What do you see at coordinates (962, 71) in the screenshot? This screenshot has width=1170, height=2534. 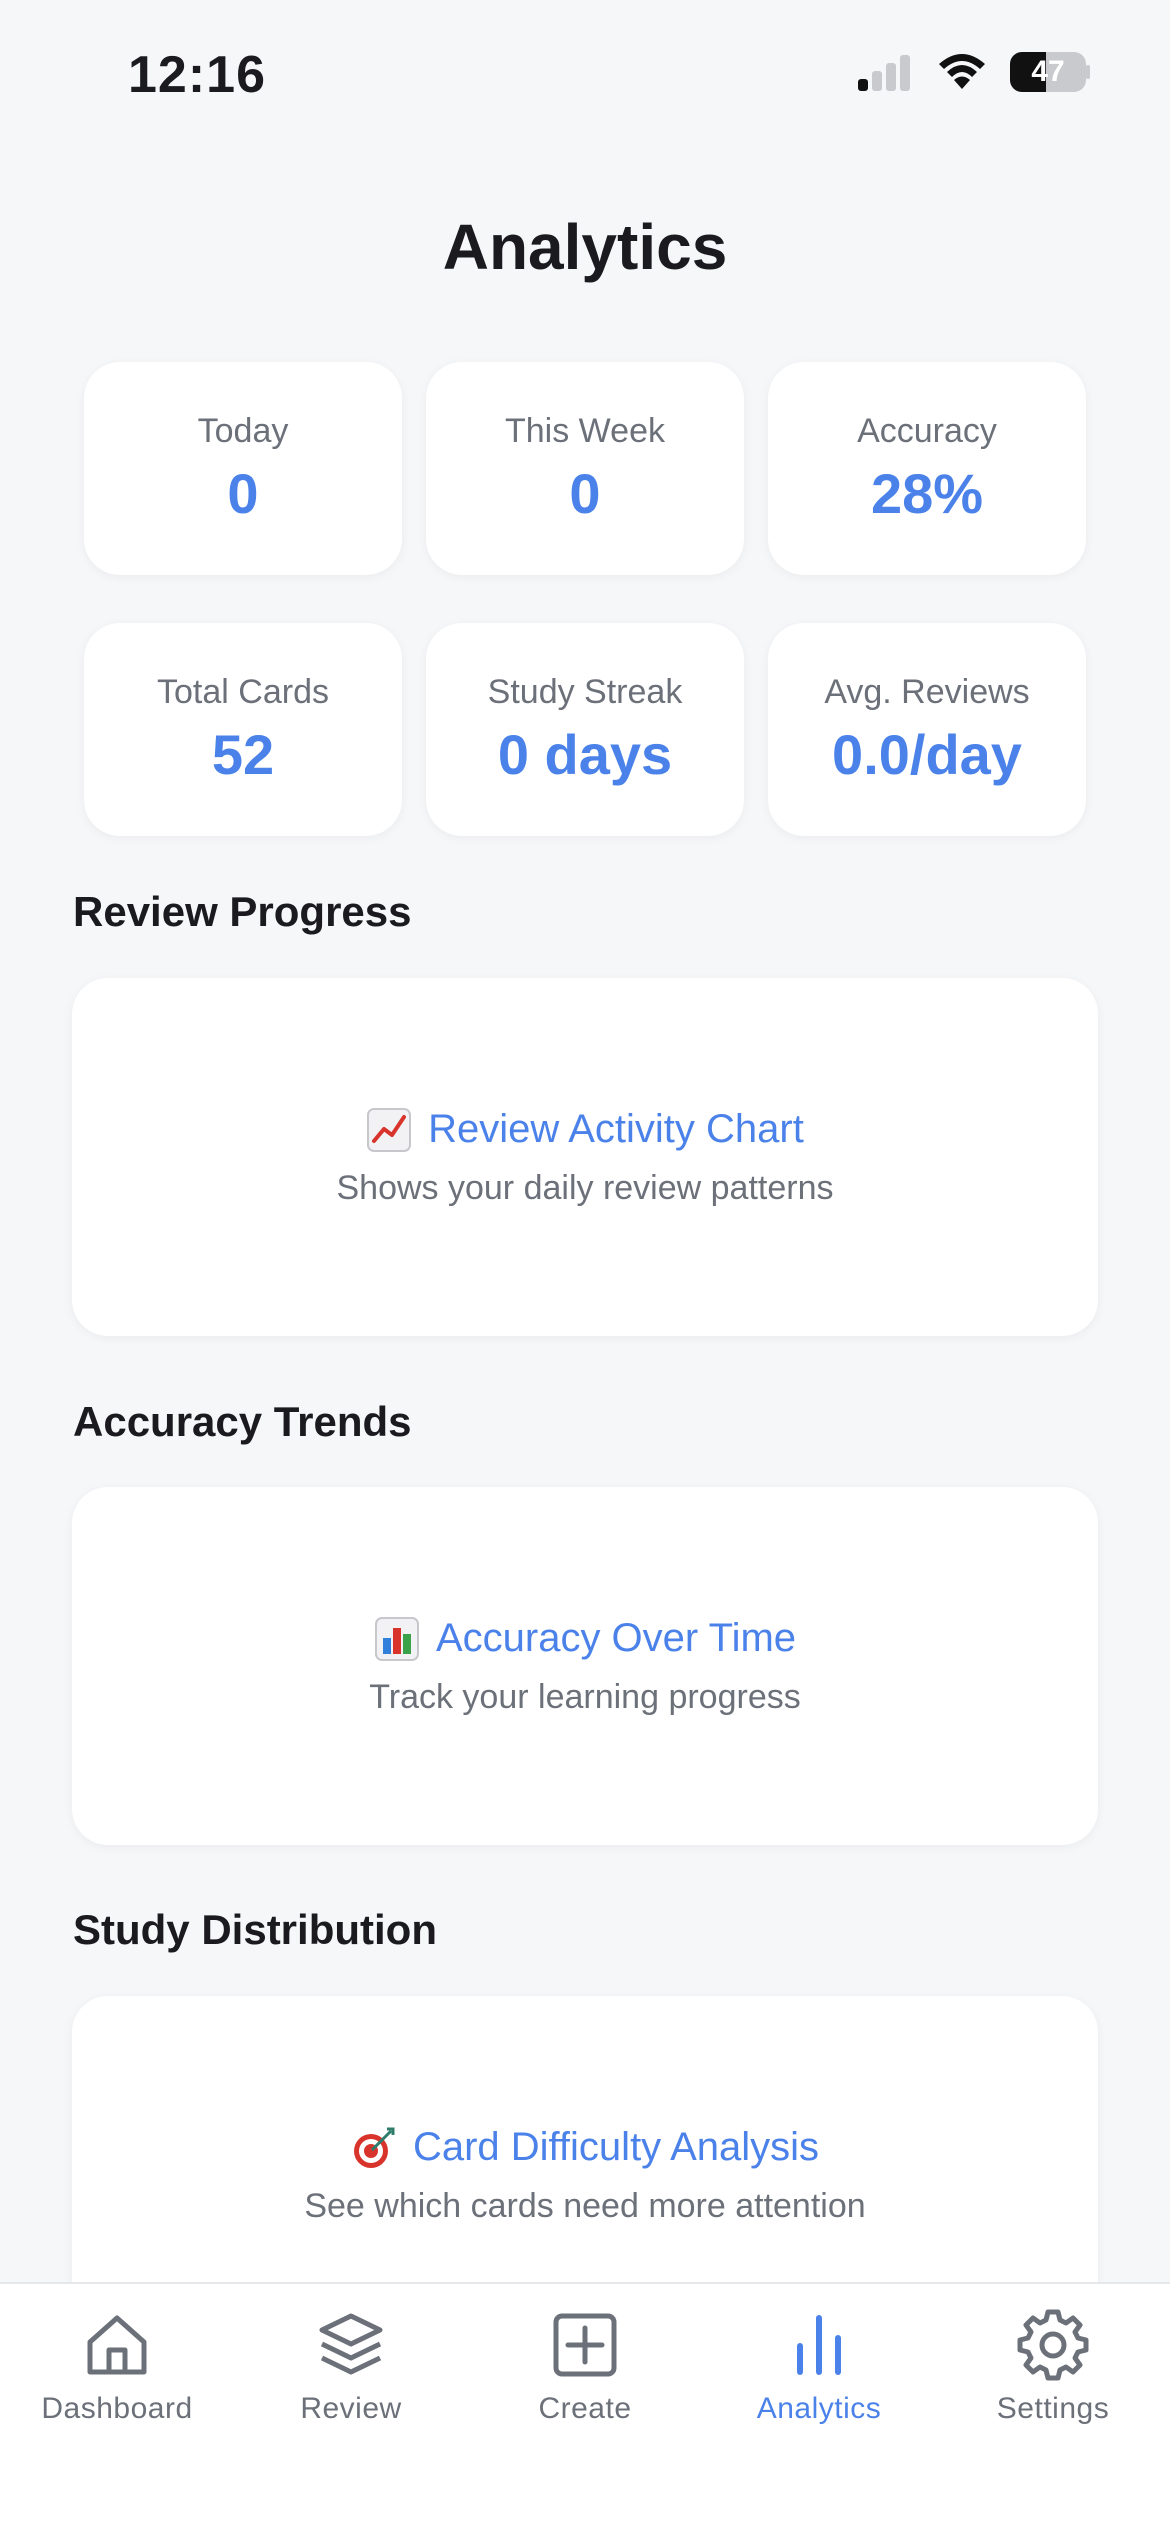 I see `wifi-icon` at bounding box center [962, 71].